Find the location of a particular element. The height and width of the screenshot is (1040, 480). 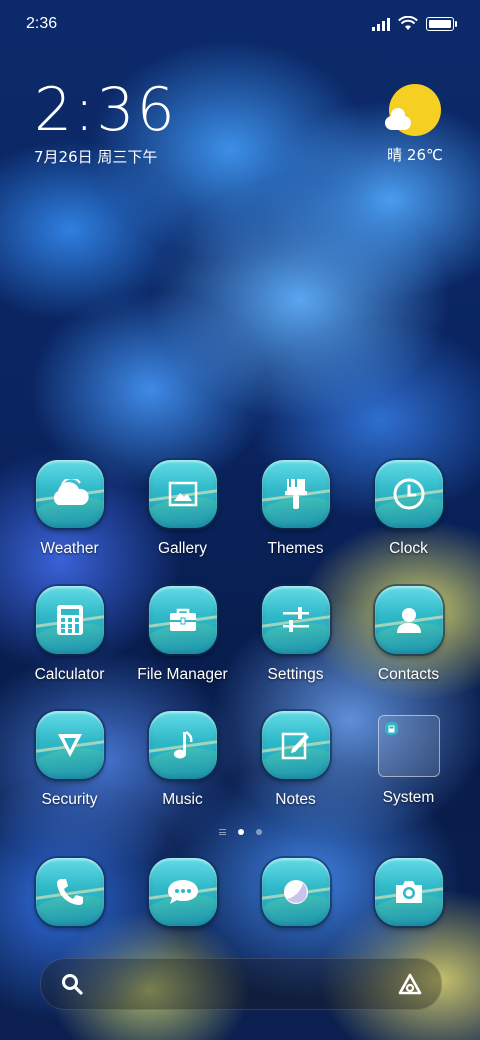

weather-icon is located at coordinates (71, 492).